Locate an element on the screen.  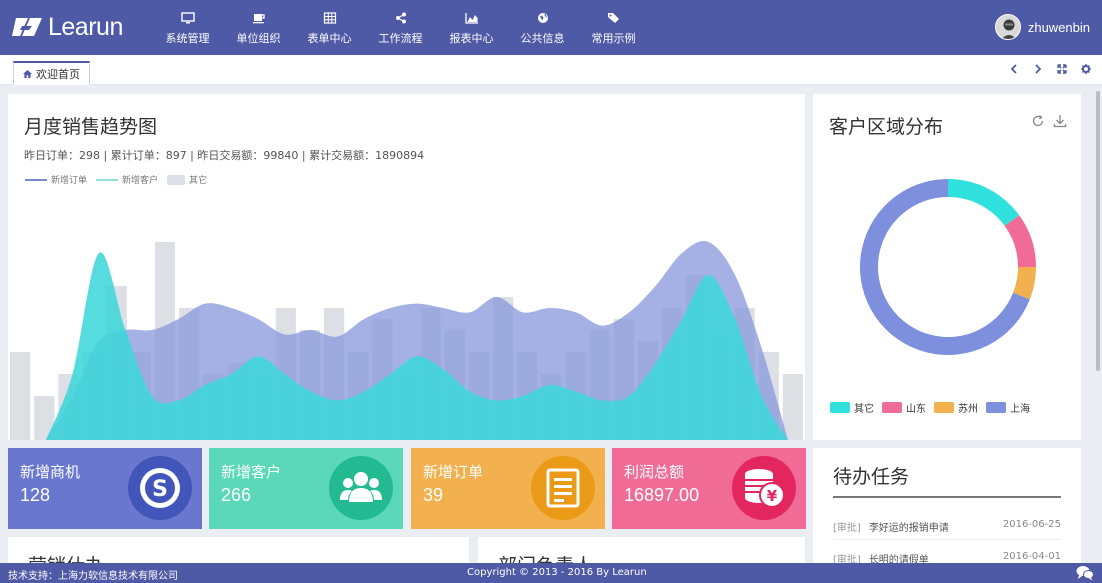
legend-item-customers: 新增客户 is located at coordinates (127, 179).